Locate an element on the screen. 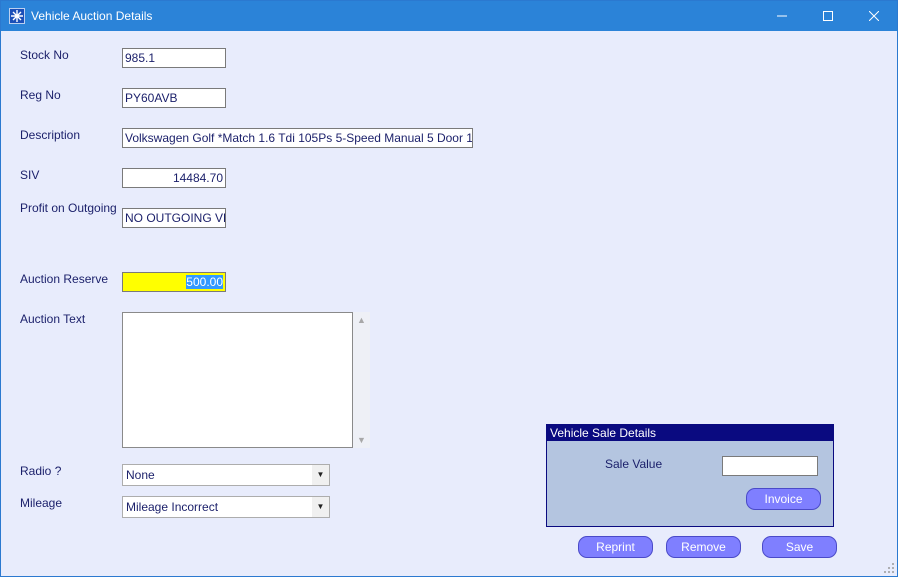  auction-reserve-field: 500.00 is located at coordinates (174, 282).